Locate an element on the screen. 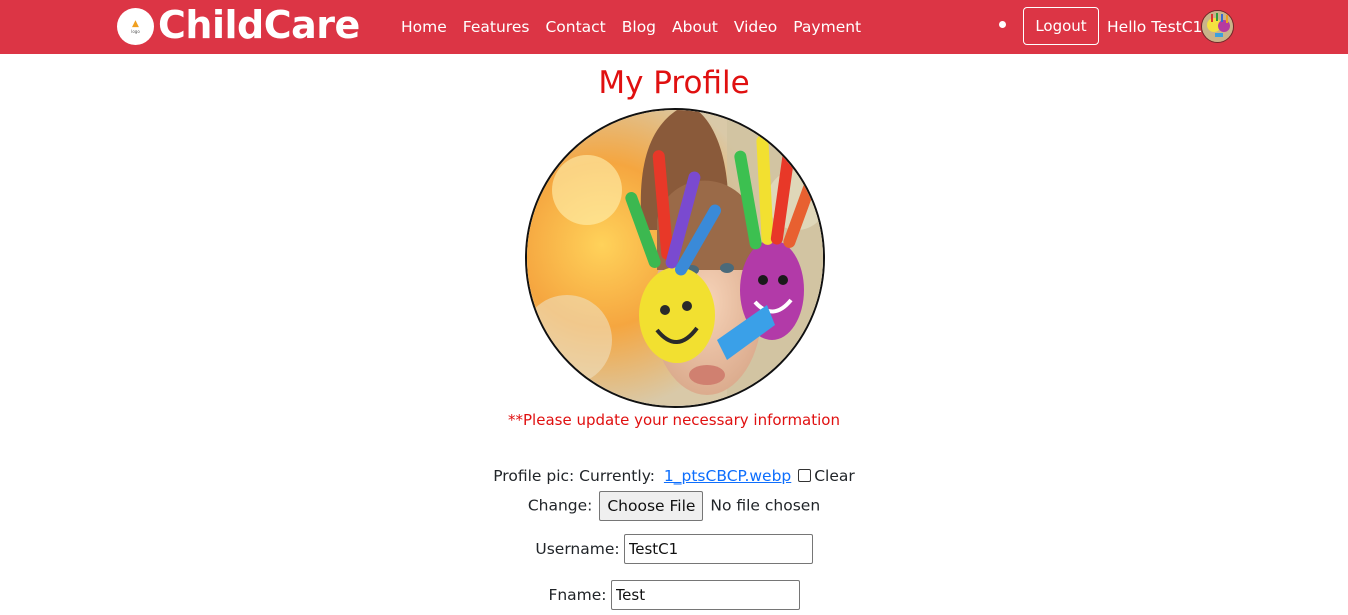  username-row: Username: is located at coordinates (674, 549).